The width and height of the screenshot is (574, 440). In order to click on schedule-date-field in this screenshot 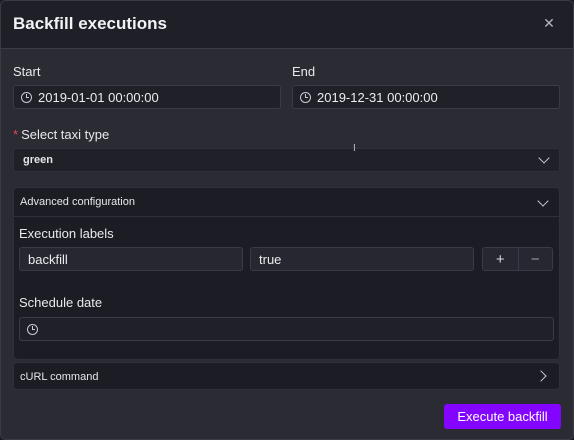, I will do `click(286, 329)`.